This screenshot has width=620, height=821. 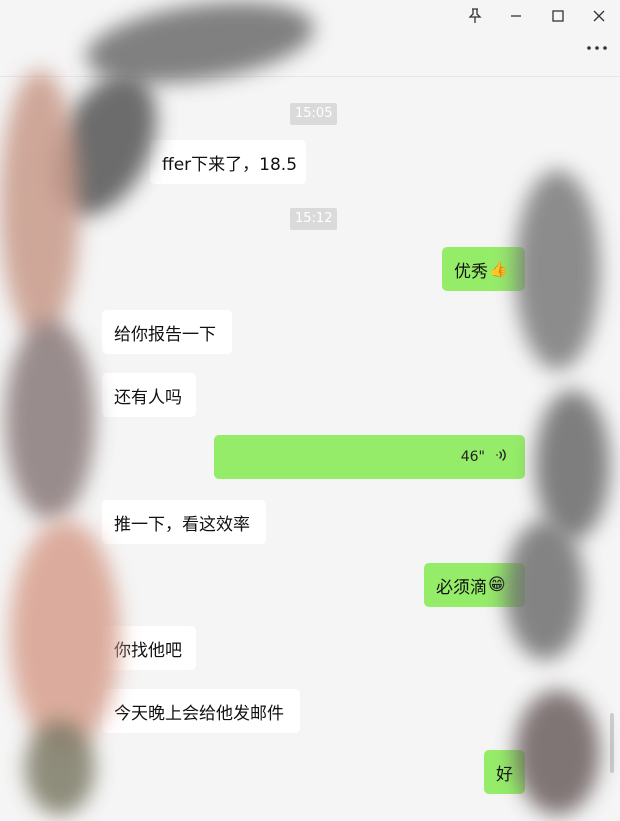 I want to click on incoming-message: ffer下来了，18.5, so click(x=228, y=162).